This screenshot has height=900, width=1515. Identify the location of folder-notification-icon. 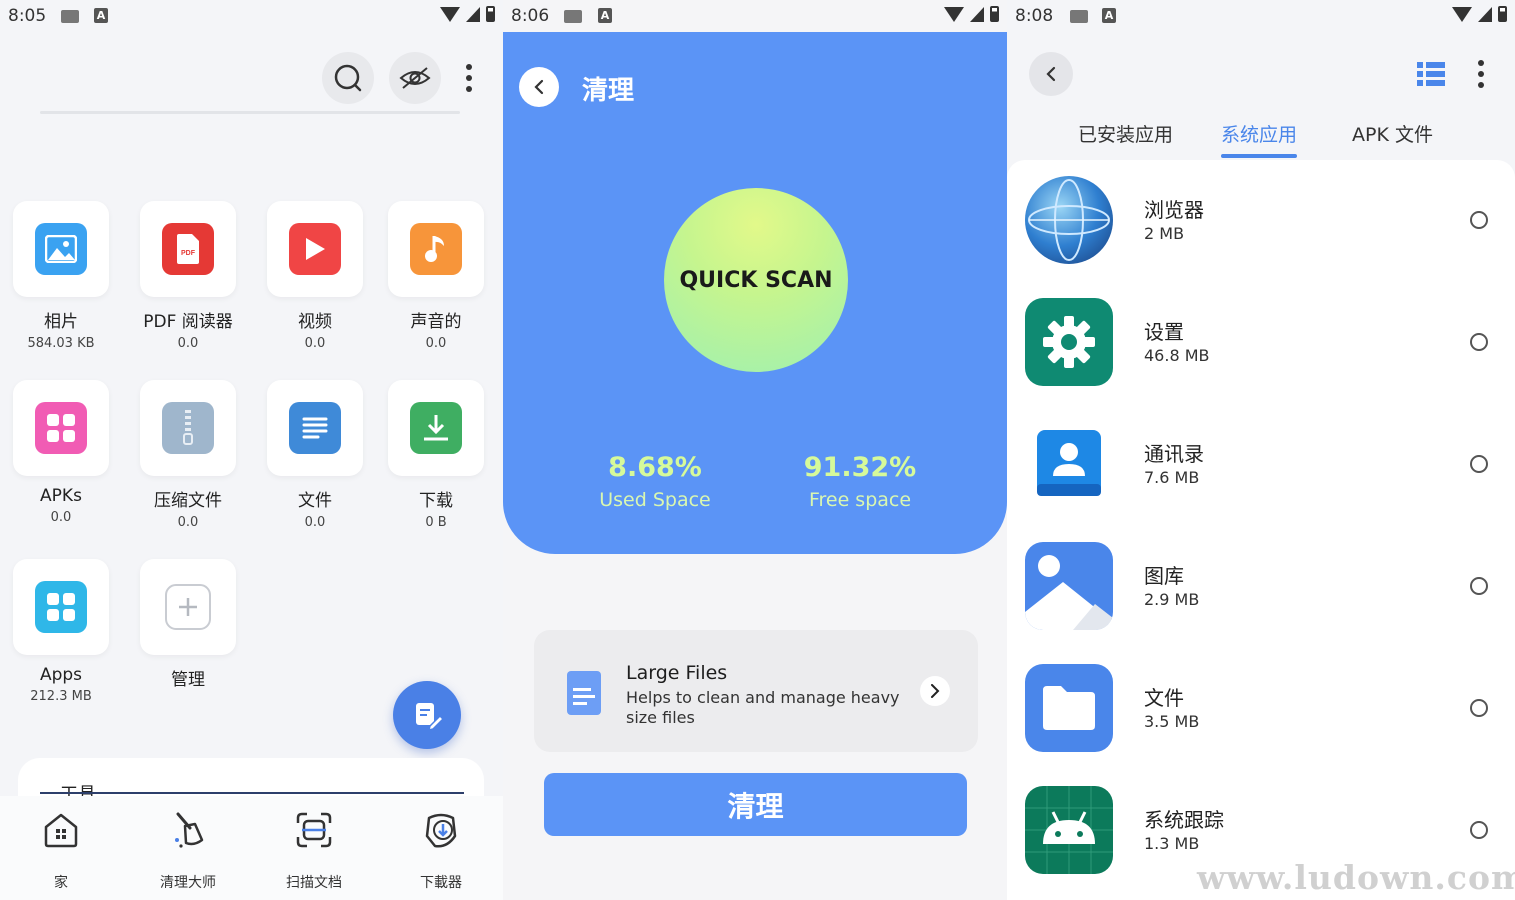
(1079, 16).